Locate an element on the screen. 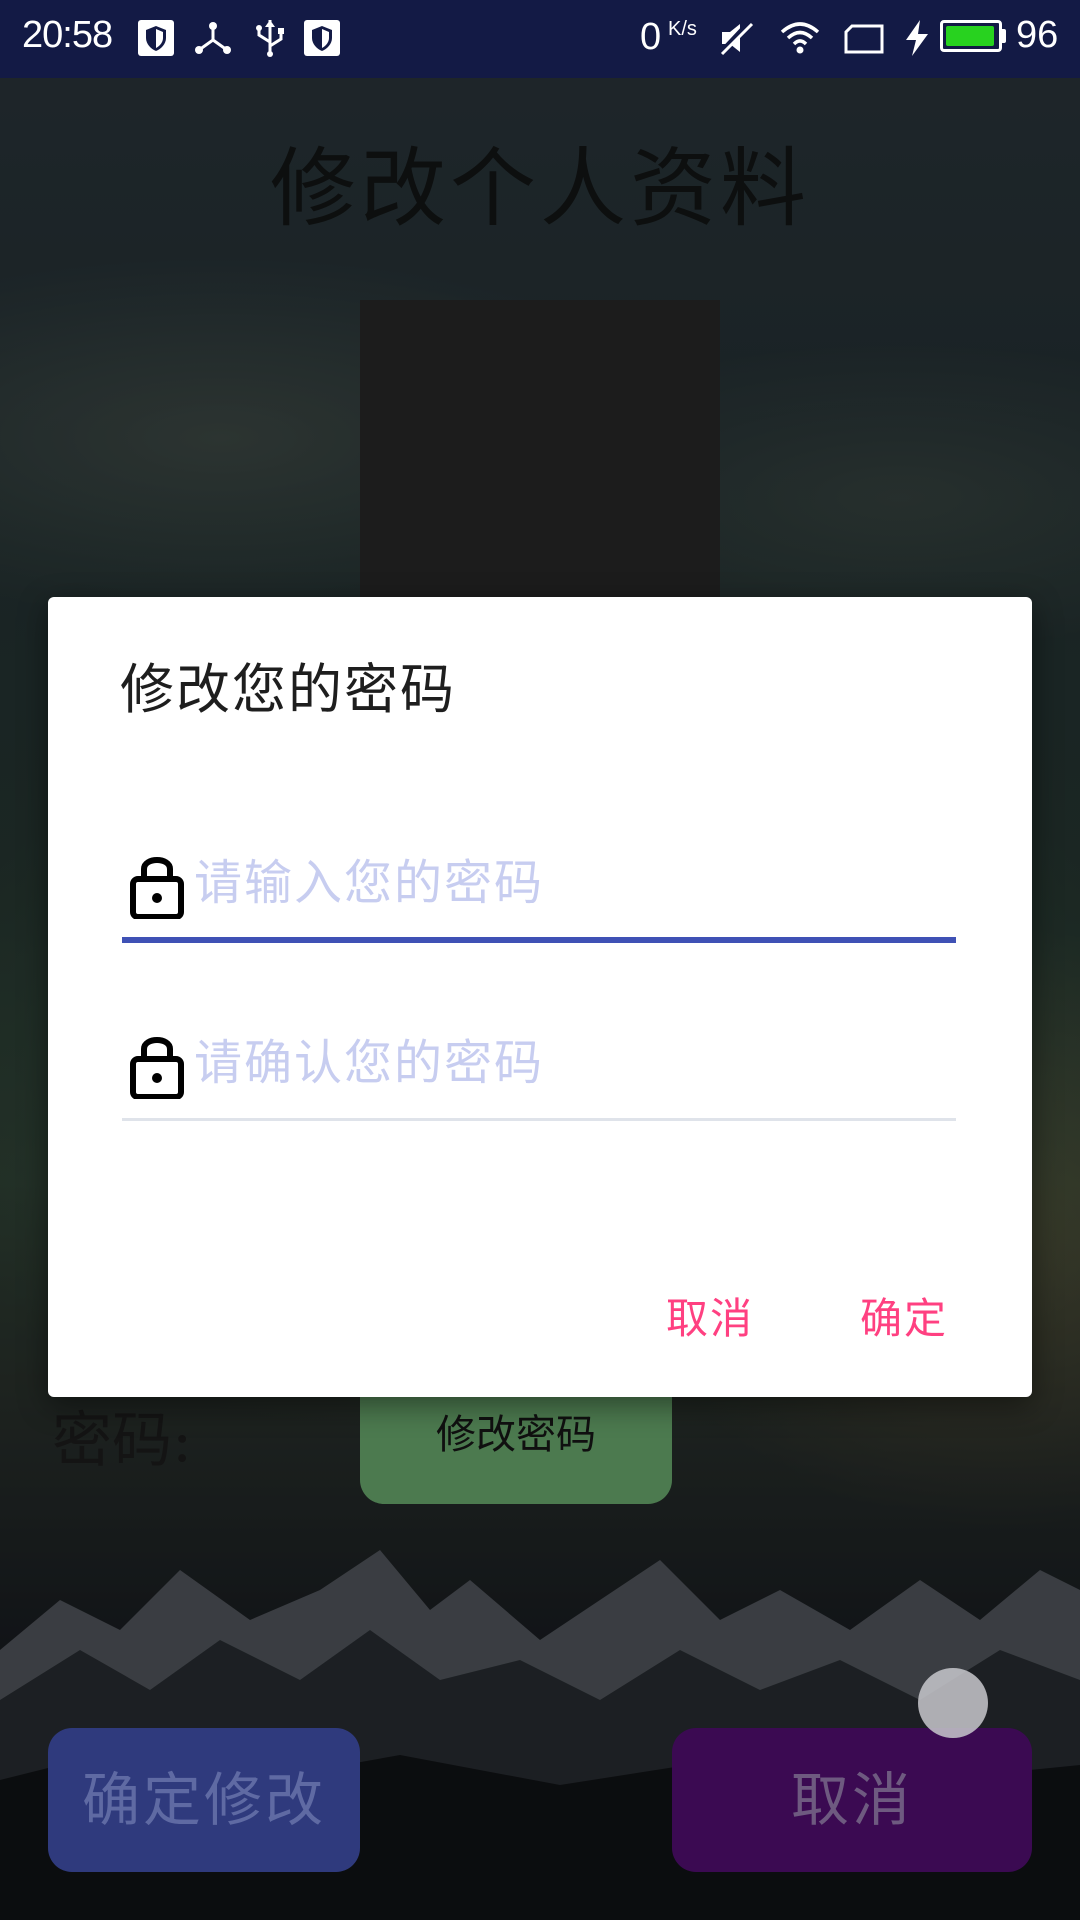 This screenshot has height=1920, width=1080. password-label: 密码: is located at coordinates (122, 1441).